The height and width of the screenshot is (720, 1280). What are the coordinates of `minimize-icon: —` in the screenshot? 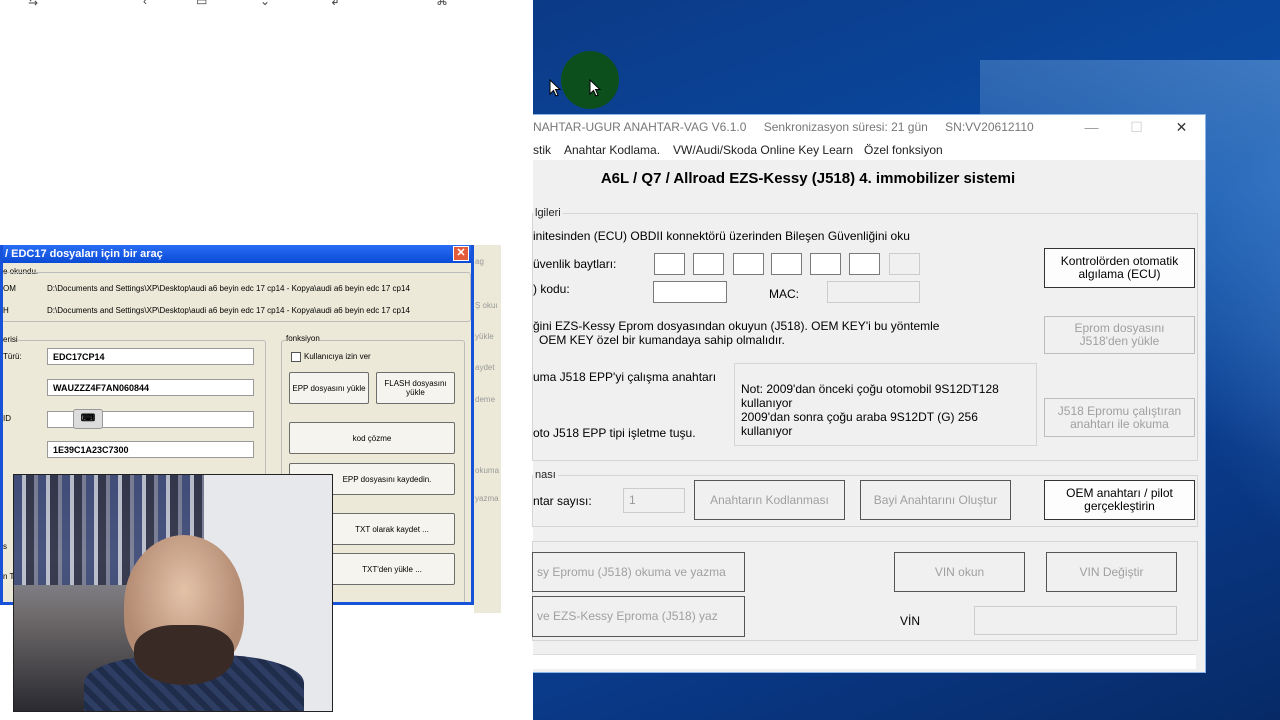 It's located at (1091, 128).